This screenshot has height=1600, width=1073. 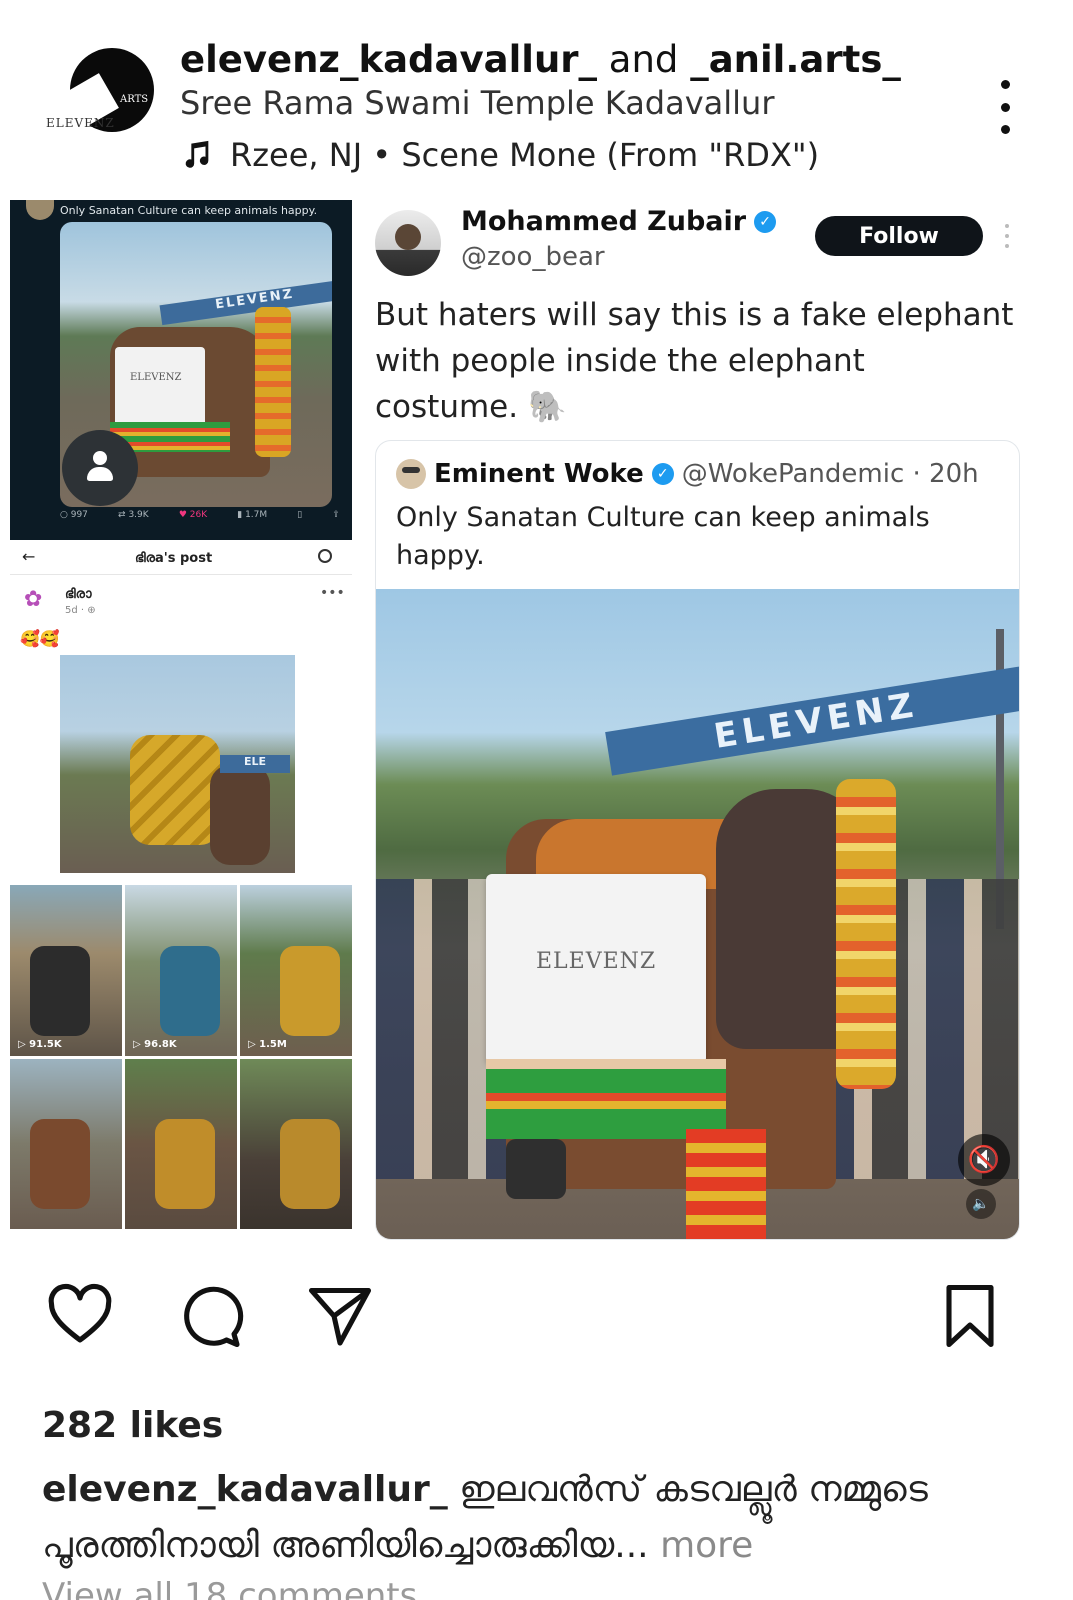 What do you see at coordinates (33, 599) in the screenshot?
I see `flower-avatar-icon: ✿` at bounding box center [33, 599].